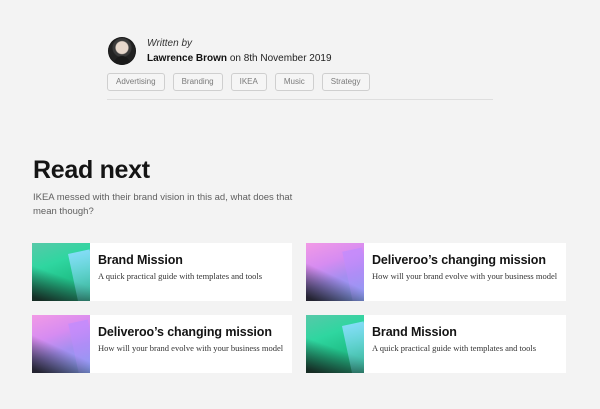  What do you see at coordinates (170, 43) in the screenshot?
I see `written-by-label: Written by` at bounding box center [170, 43].